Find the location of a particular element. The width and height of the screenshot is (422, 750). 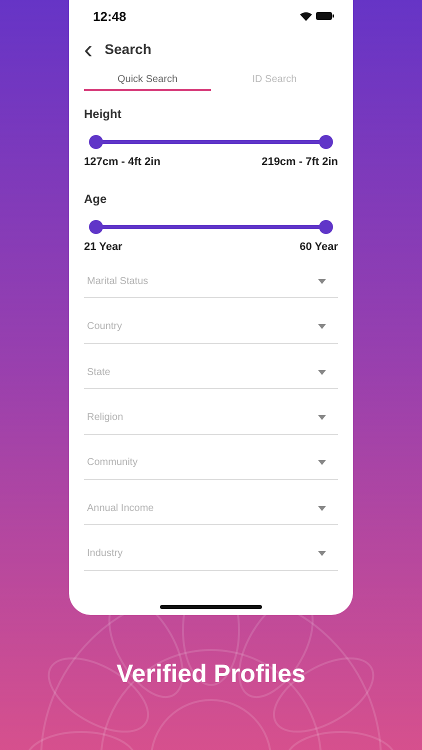

caption: Verified Profiles is located at coordinates (211, 674).